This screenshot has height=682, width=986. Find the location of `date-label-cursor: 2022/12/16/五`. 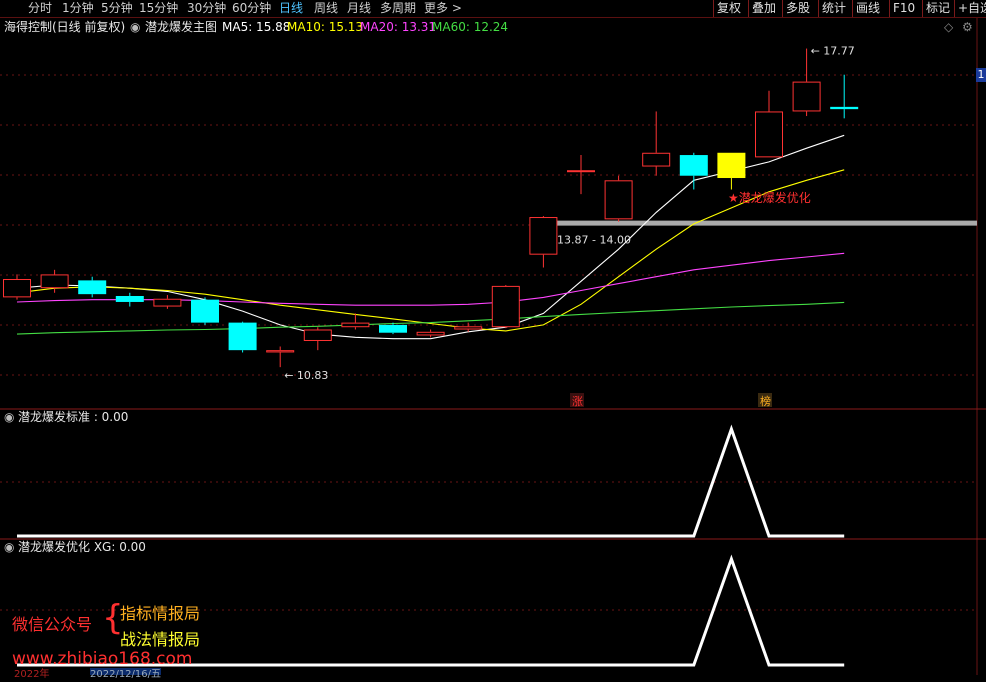

date-label-cursor: 2022/12/16/五 is located at coordinates (126, 674).